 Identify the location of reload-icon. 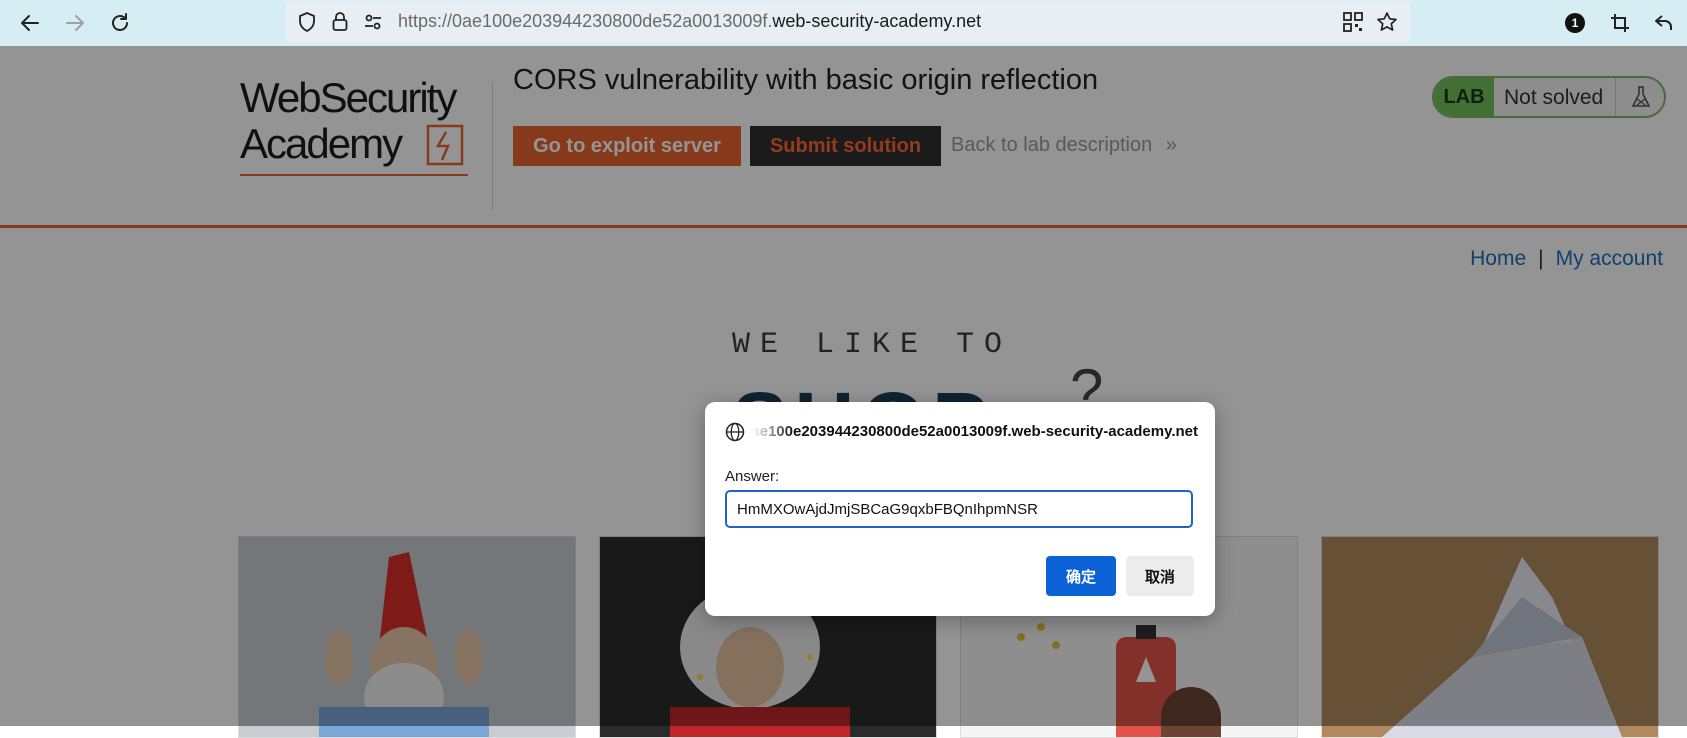
(120, 23).